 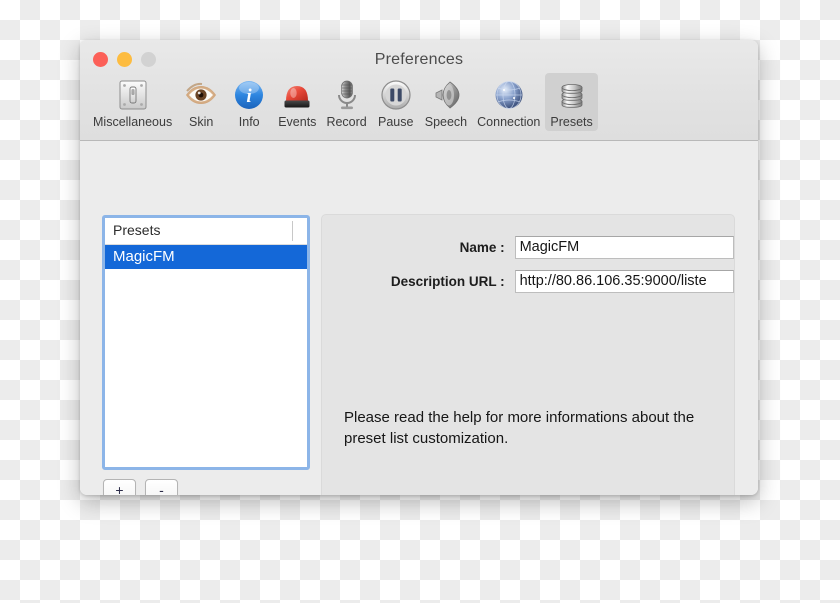 What do you see at coordinates (249, 122) in the screenshot?
I see `toolbar-item-label: Info` at bounding box center [249, 122].